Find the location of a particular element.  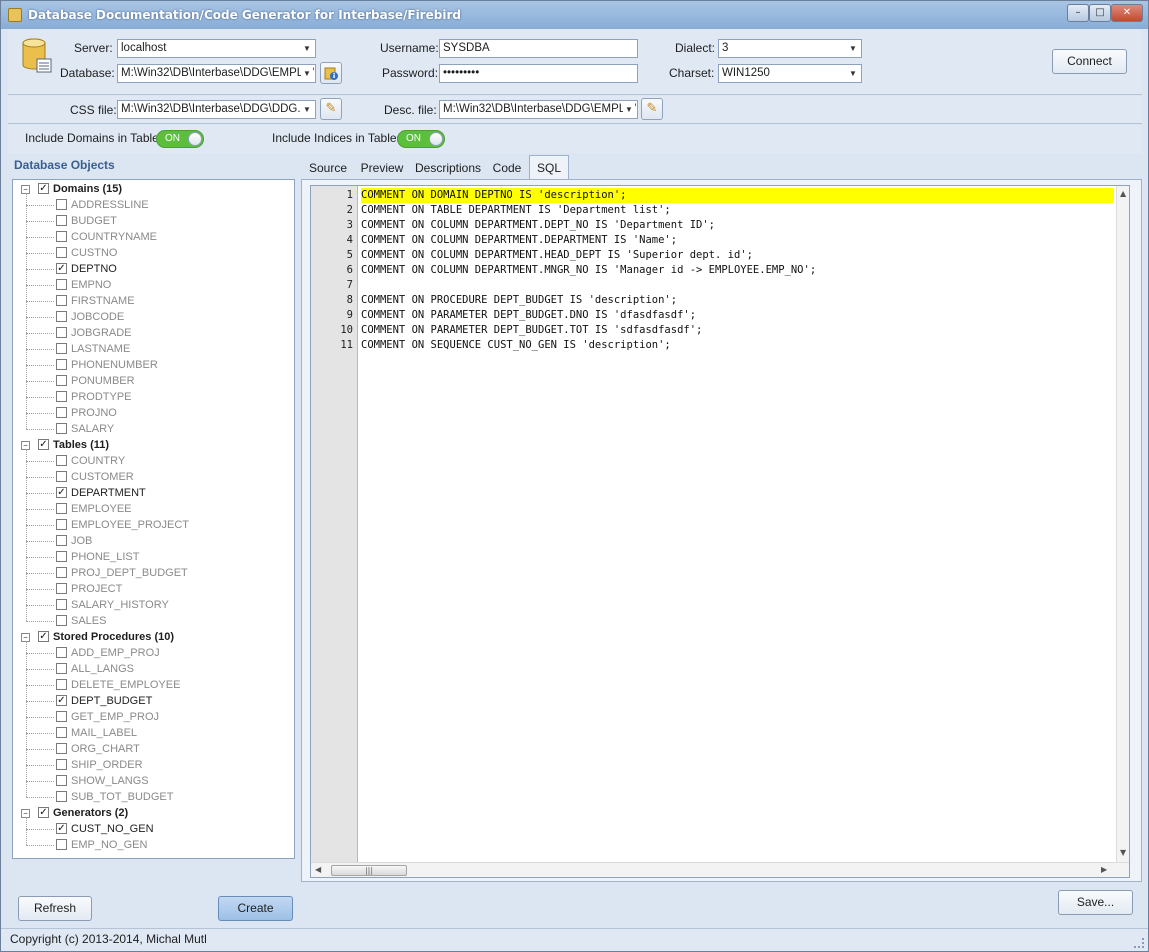

database-select: M:\Win32\DB\Interbase\DDG\EMPLO' ▼ is located at coordinates (216, 73).